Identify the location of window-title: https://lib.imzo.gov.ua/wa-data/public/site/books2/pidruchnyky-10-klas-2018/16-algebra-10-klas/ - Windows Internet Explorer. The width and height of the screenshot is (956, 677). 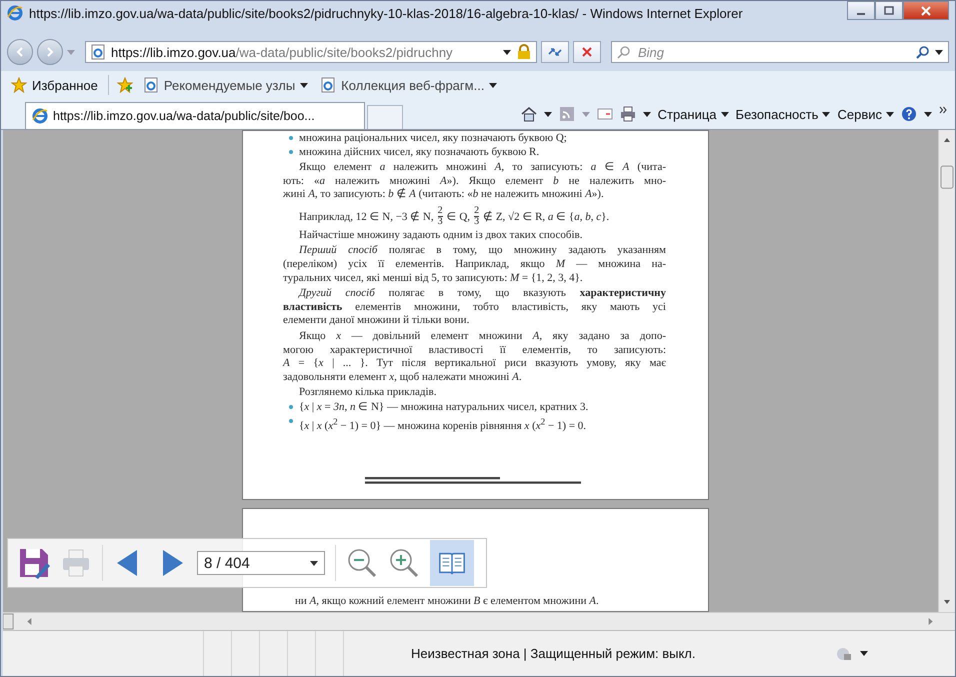
(386, 13).